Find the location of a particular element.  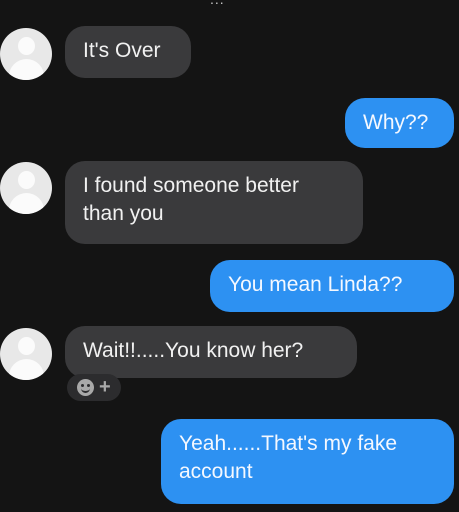

received-message-bubble: I found someone better than you is located at coordinates (214, 202).